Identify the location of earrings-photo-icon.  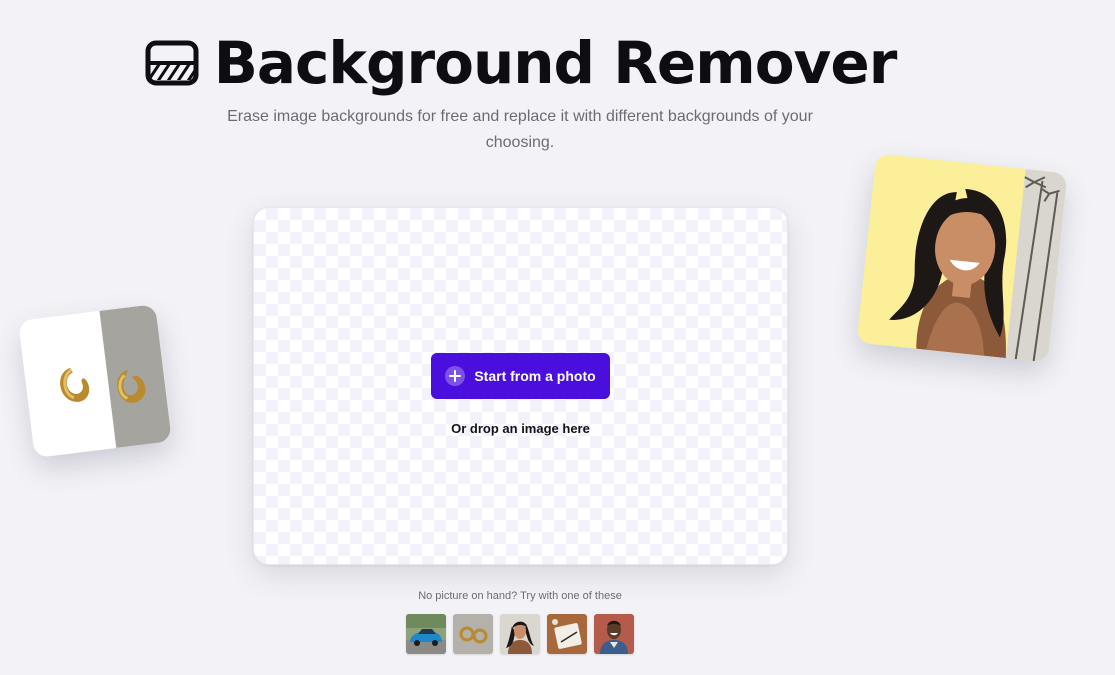
(473, 634).